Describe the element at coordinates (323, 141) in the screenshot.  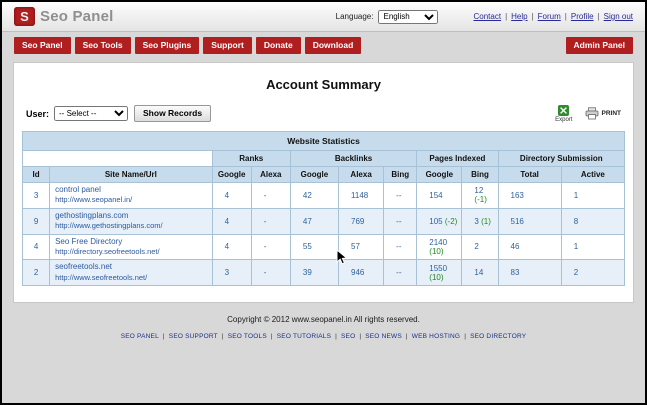
I see `table-title: Website Statistics` at that location.